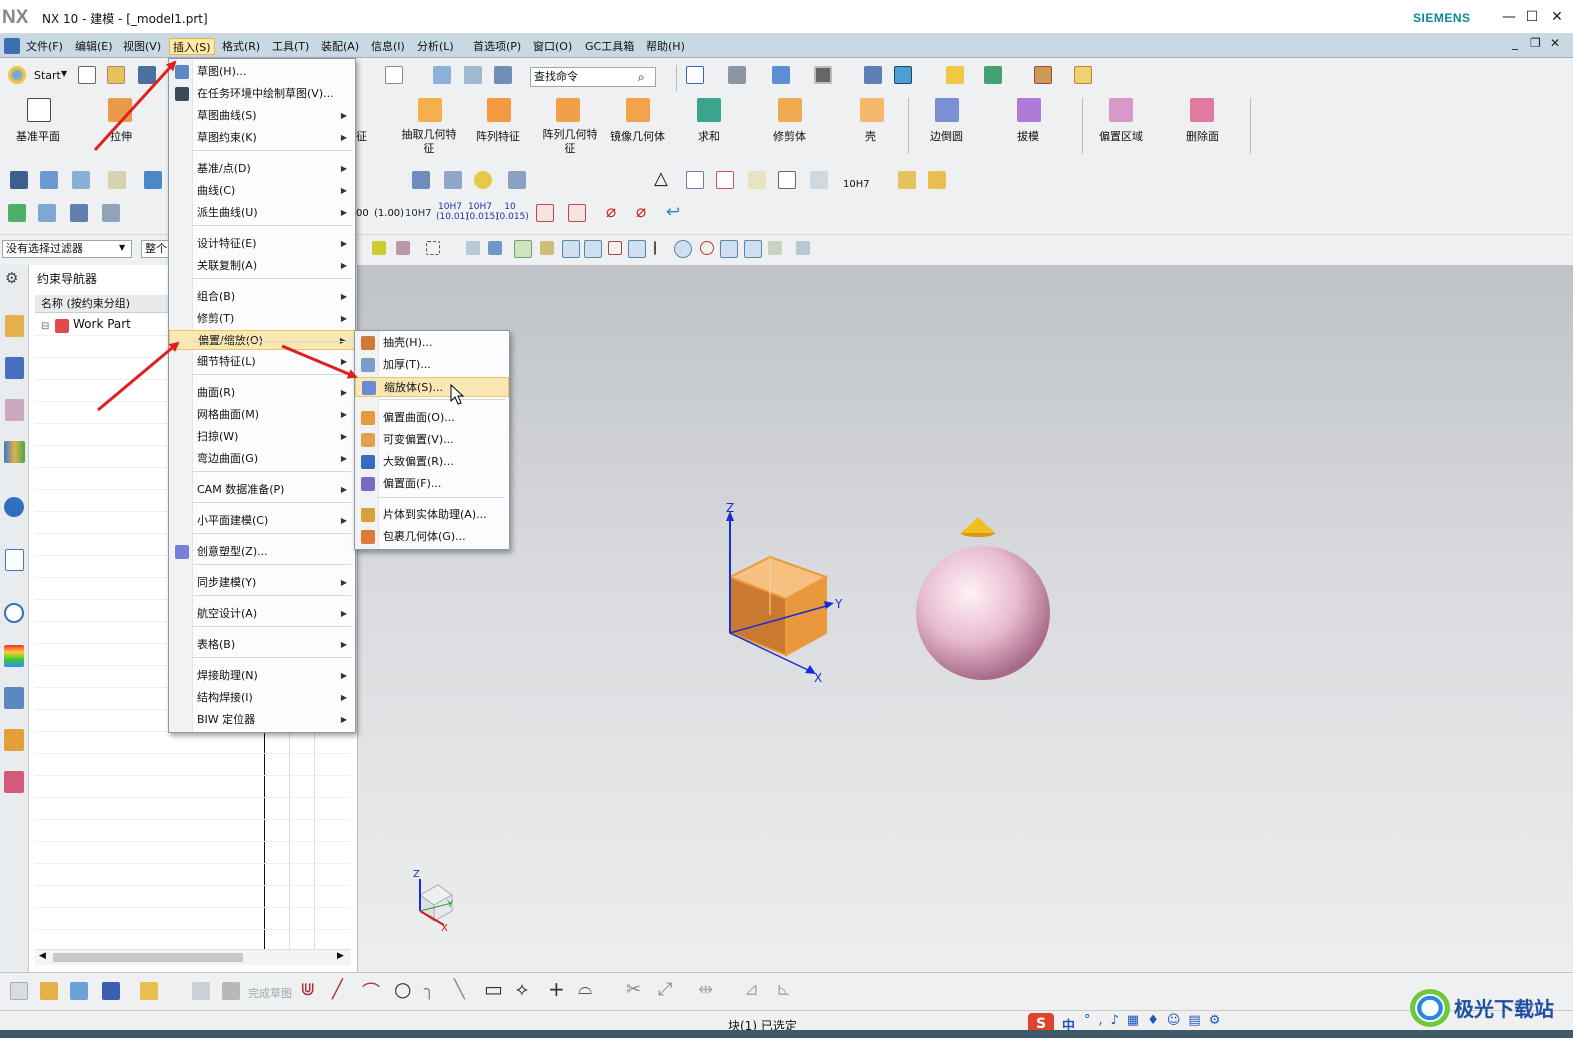 This screenshot has height=1038, width=1573. What do you see at coordinates (695, 180) in the screenshot?
I see `table-icon` at bounding box center [695, 180].